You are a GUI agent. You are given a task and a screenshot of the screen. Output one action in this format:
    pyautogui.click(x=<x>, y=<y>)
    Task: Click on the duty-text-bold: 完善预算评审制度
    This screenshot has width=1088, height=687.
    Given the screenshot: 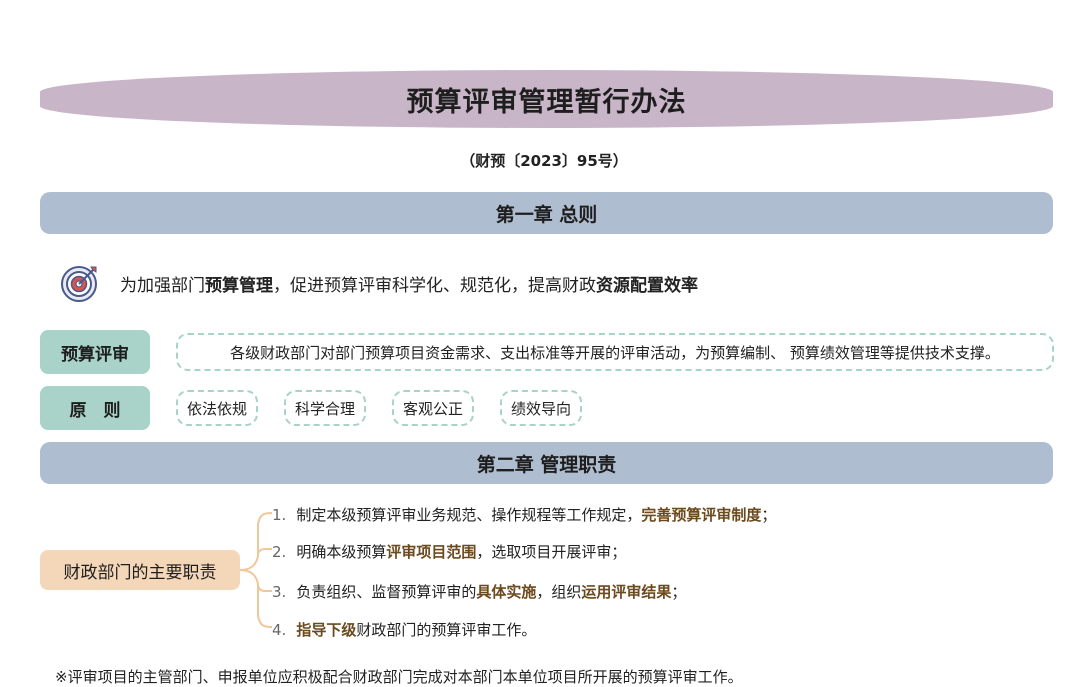 What is the action you would take?
    pyautogui.click(x=701, y=515)
    